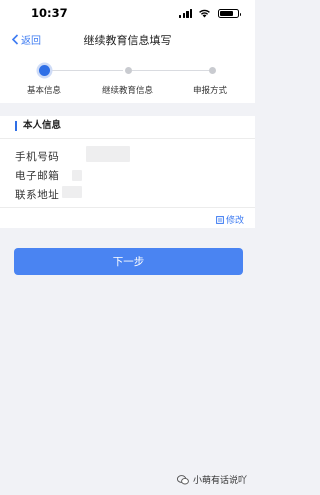 The height and width of the screenshot is (495, 320). I want to click on wechat-icon, so click(182, 479).